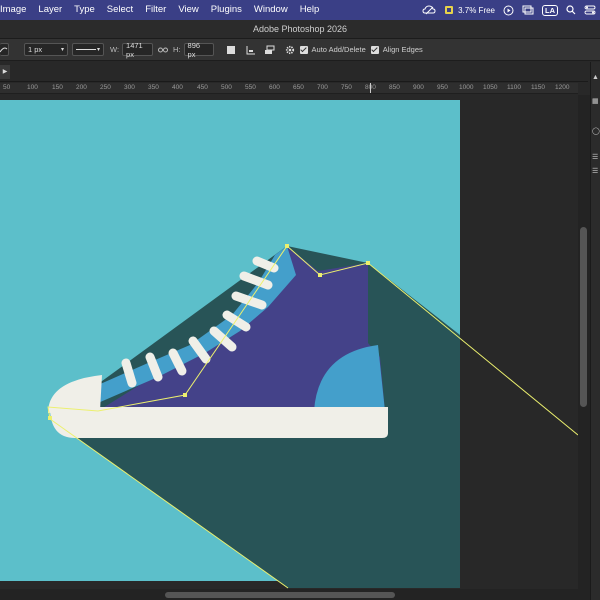 This screenshot has height=600, width=600. I want to click on layers-icon: ☰, so click(596, 158).